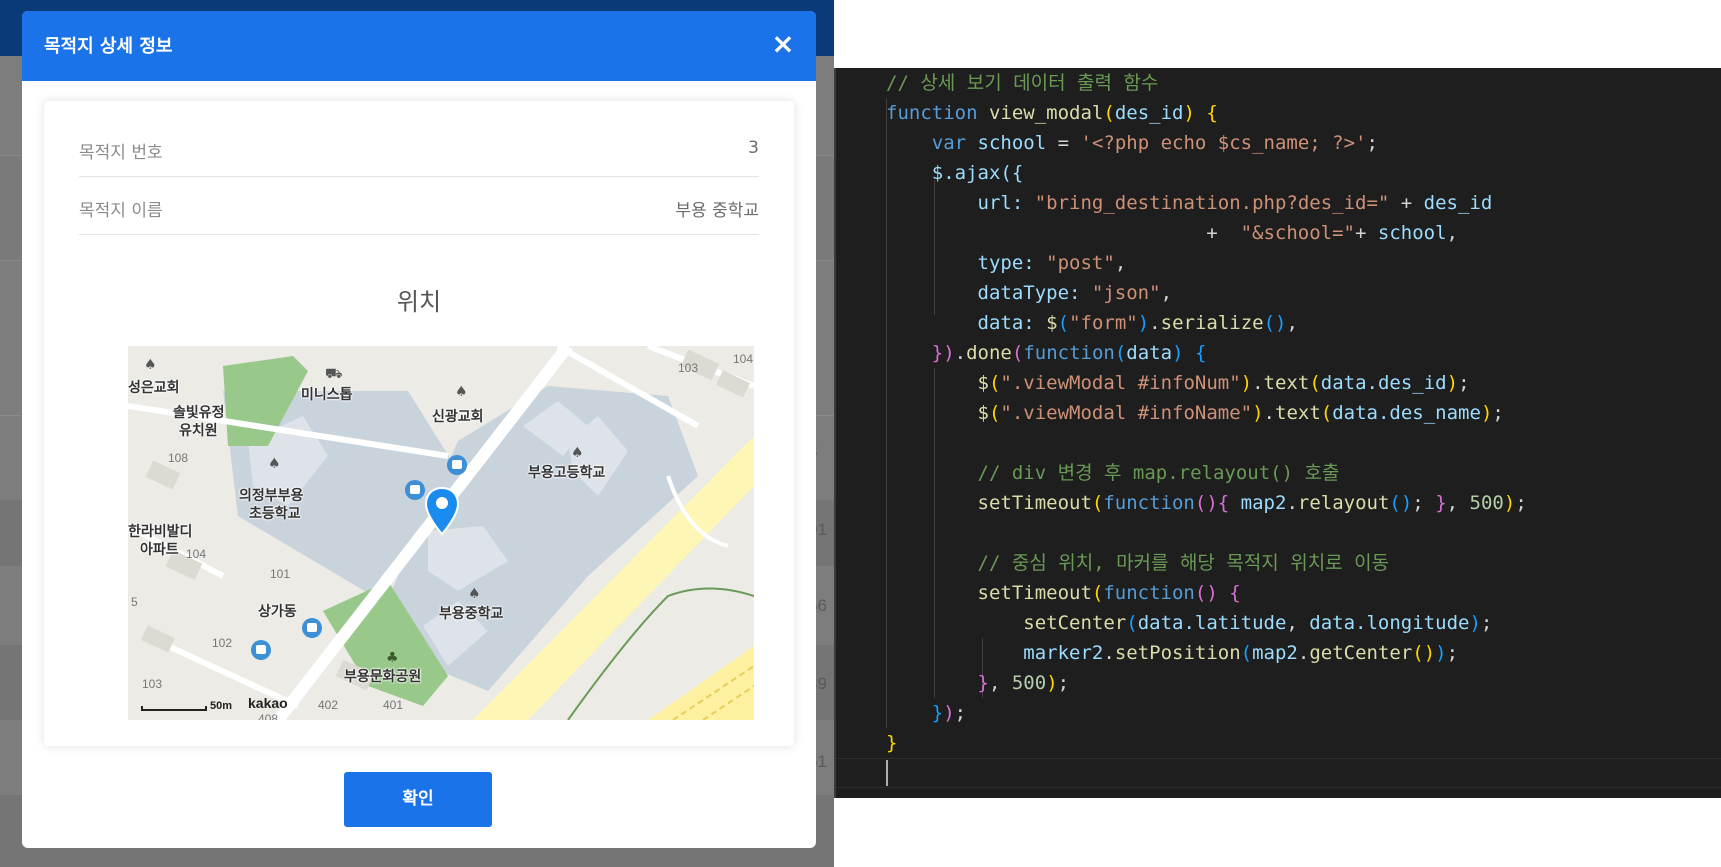  What do you see at coordinates (271, 496) in the screenshot?
I see `map-label: 의정부부용` at bounding box center [271, 496].